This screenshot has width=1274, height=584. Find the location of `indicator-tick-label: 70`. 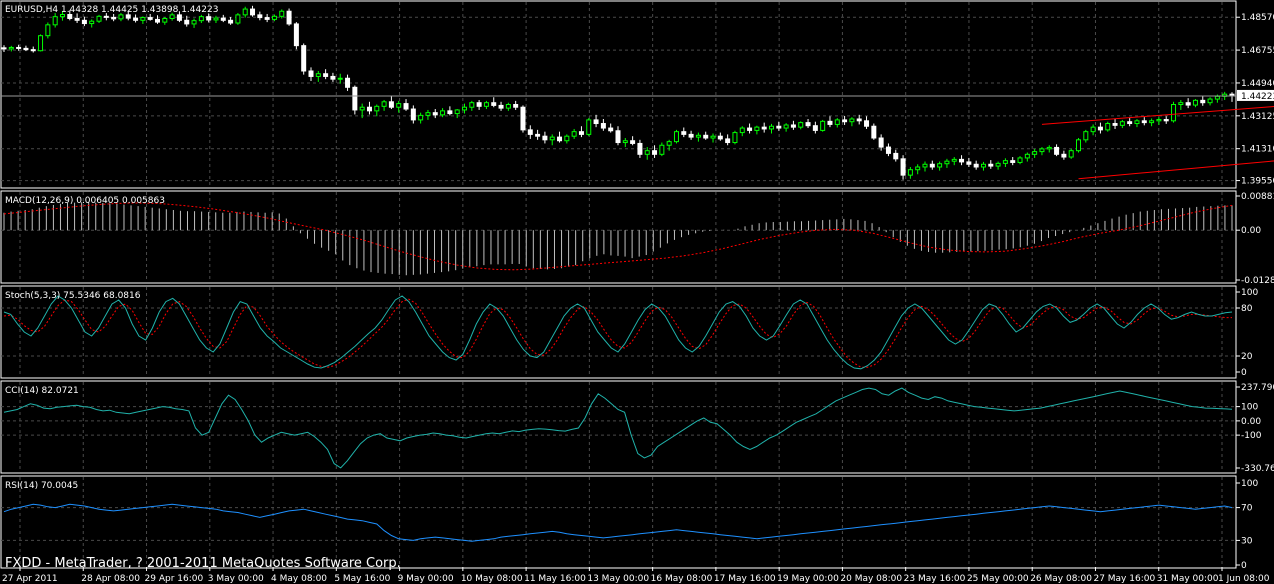

indicator-tick-label: 70 is located at coordinates (1247, 509).